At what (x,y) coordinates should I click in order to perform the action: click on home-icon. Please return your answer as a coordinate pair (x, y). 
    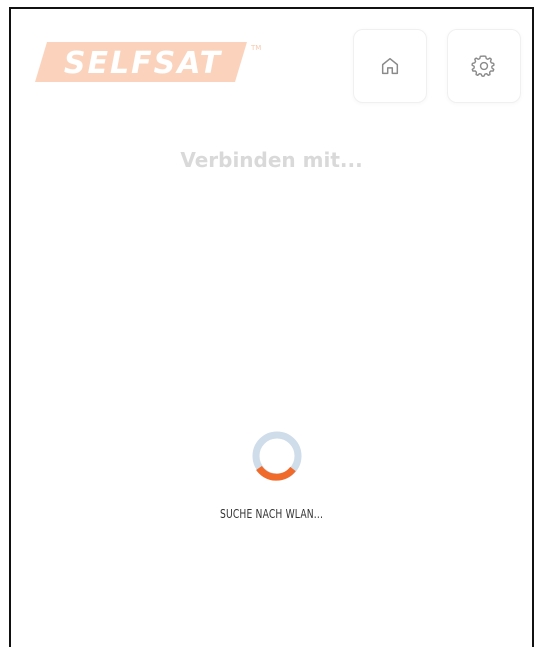
    Looking at the image, I should click on (390, 66).